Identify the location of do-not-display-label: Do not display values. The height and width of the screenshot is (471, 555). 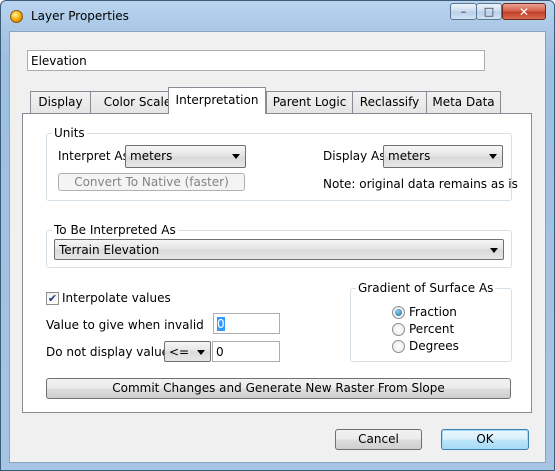
(111, 352).